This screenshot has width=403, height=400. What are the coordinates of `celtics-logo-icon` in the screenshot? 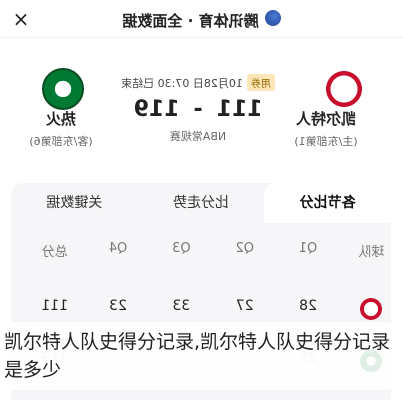 It's located at (63, 89).